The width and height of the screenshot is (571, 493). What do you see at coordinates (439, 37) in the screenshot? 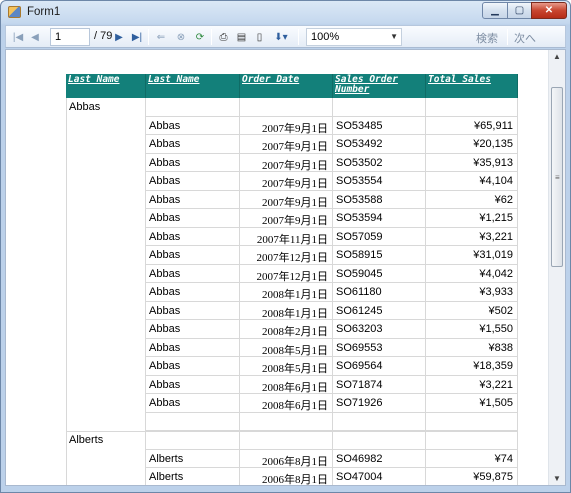
I see `find-text-input` at bounding box center [439, 37].